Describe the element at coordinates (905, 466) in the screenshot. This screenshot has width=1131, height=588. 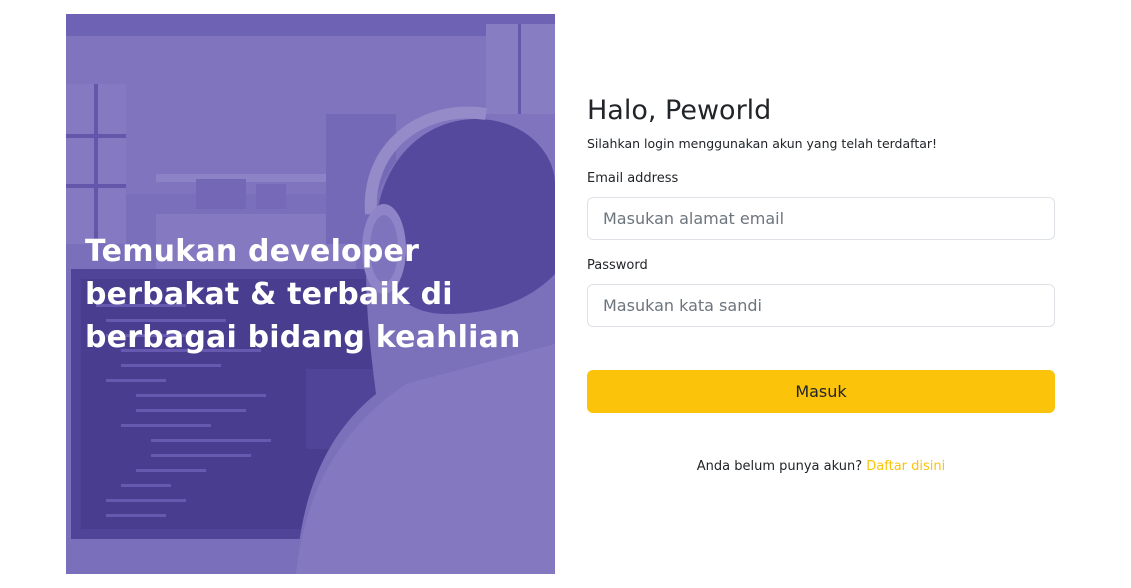
I see `register-link: Daftar disini` at that location.